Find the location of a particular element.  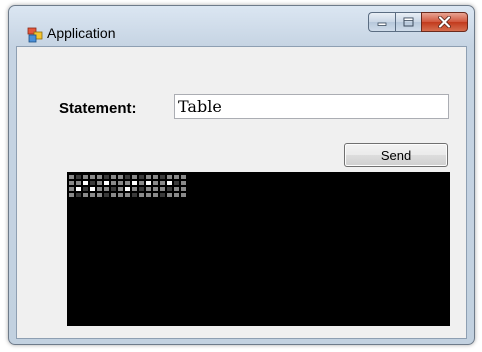

send-button: Send is located at coordinates (396, 155).